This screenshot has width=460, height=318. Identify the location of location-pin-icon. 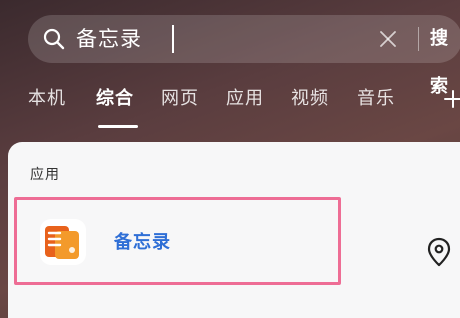
(439, 252).